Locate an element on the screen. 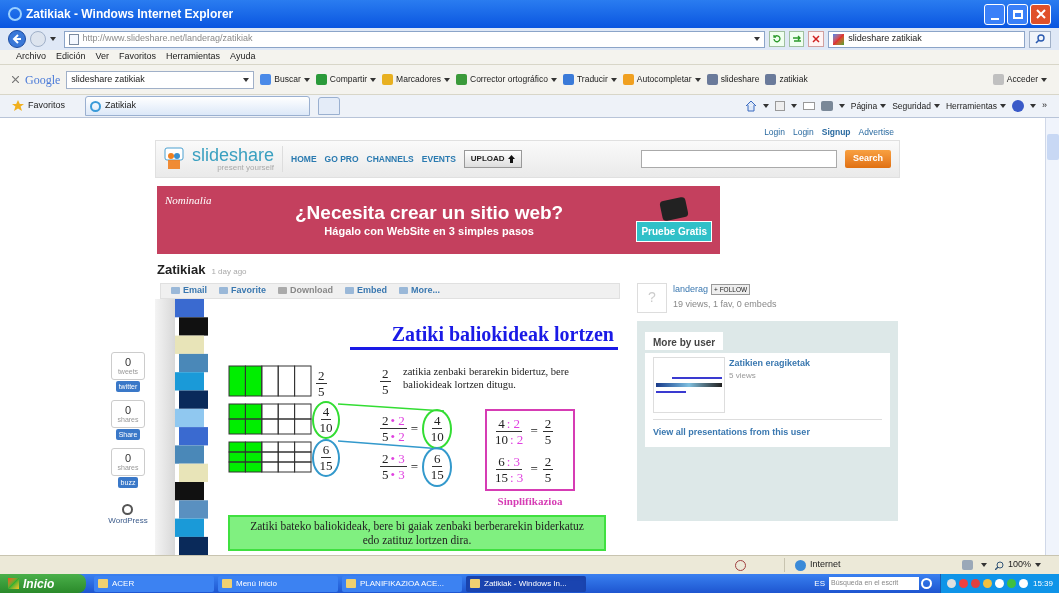  address-field: http://www.slideshare.net/landerag/zatikiak is located at coordinates (414, 39).